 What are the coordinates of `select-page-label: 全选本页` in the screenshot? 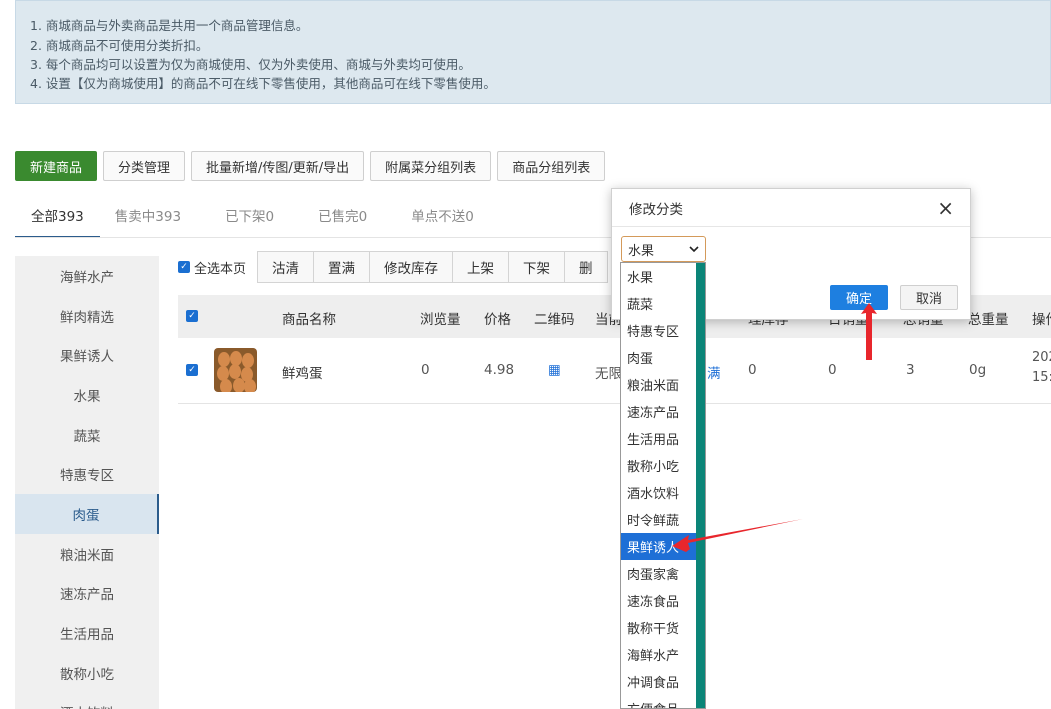 It's located at (220, 269).